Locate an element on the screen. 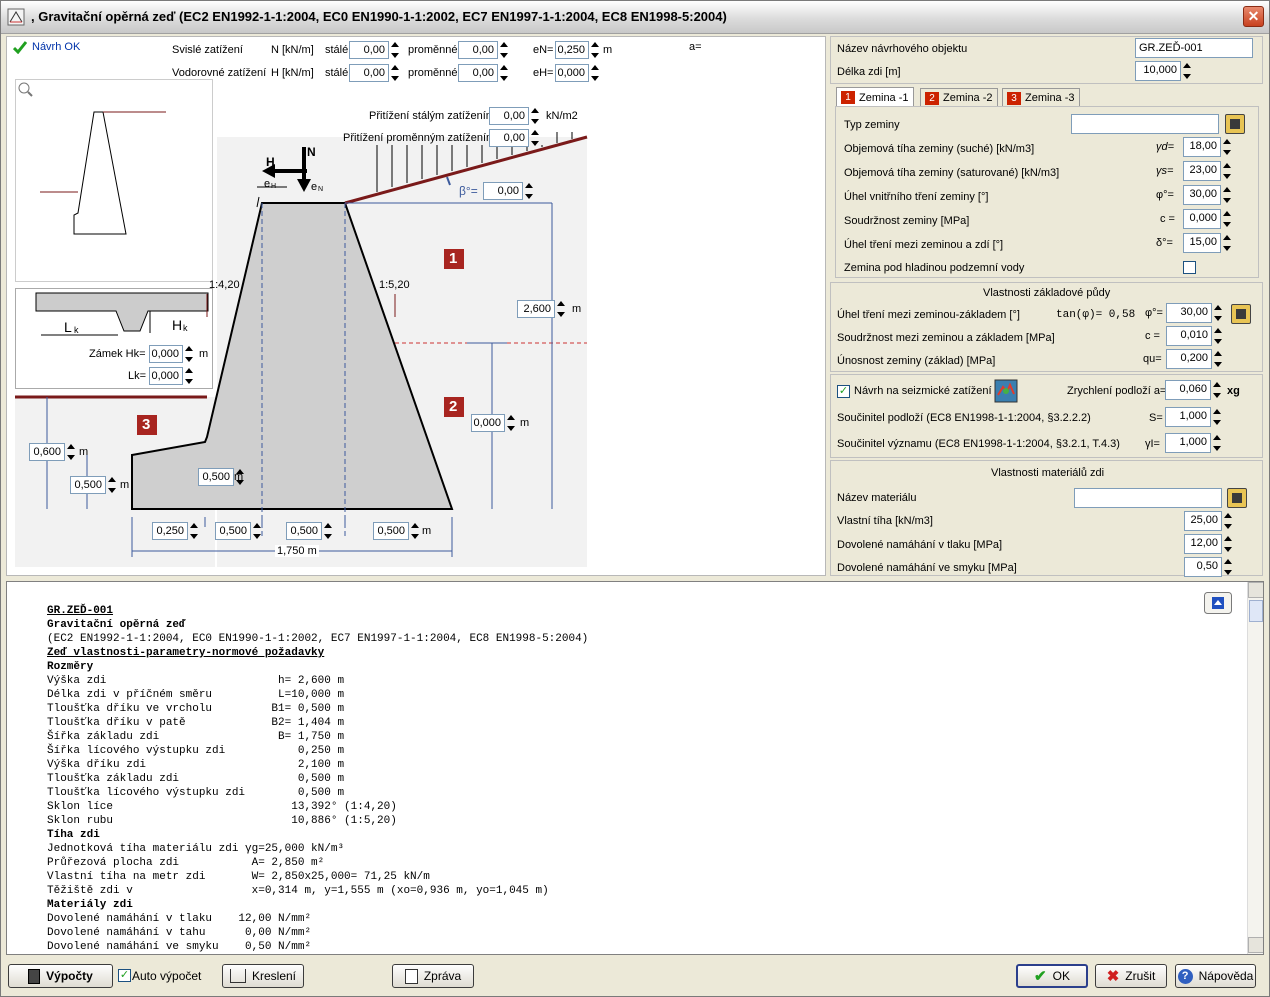 This screenshot has height=997, width=1270. report-line: Rozměry is located at coordinates (70, 667).